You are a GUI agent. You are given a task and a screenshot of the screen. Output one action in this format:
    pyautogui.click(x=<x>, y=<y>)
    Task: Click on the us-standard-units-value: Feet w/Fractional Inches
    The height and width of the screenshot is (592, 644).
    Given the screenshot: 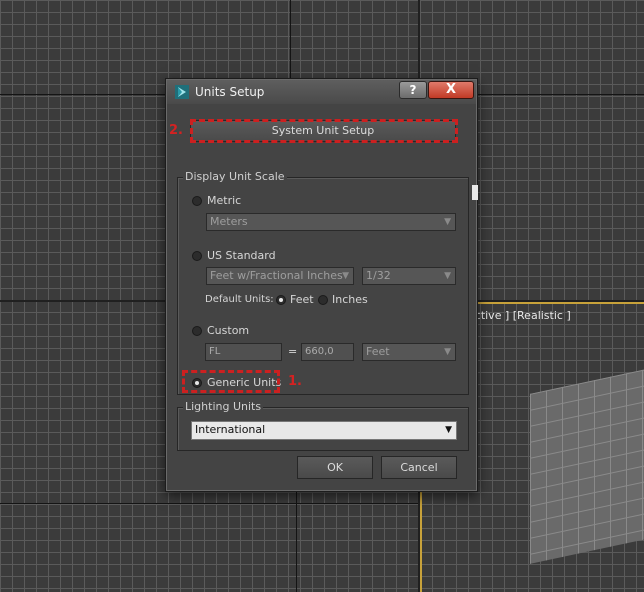 What is the action you would take?
    pyautogui.click(x=276, y=275)
    